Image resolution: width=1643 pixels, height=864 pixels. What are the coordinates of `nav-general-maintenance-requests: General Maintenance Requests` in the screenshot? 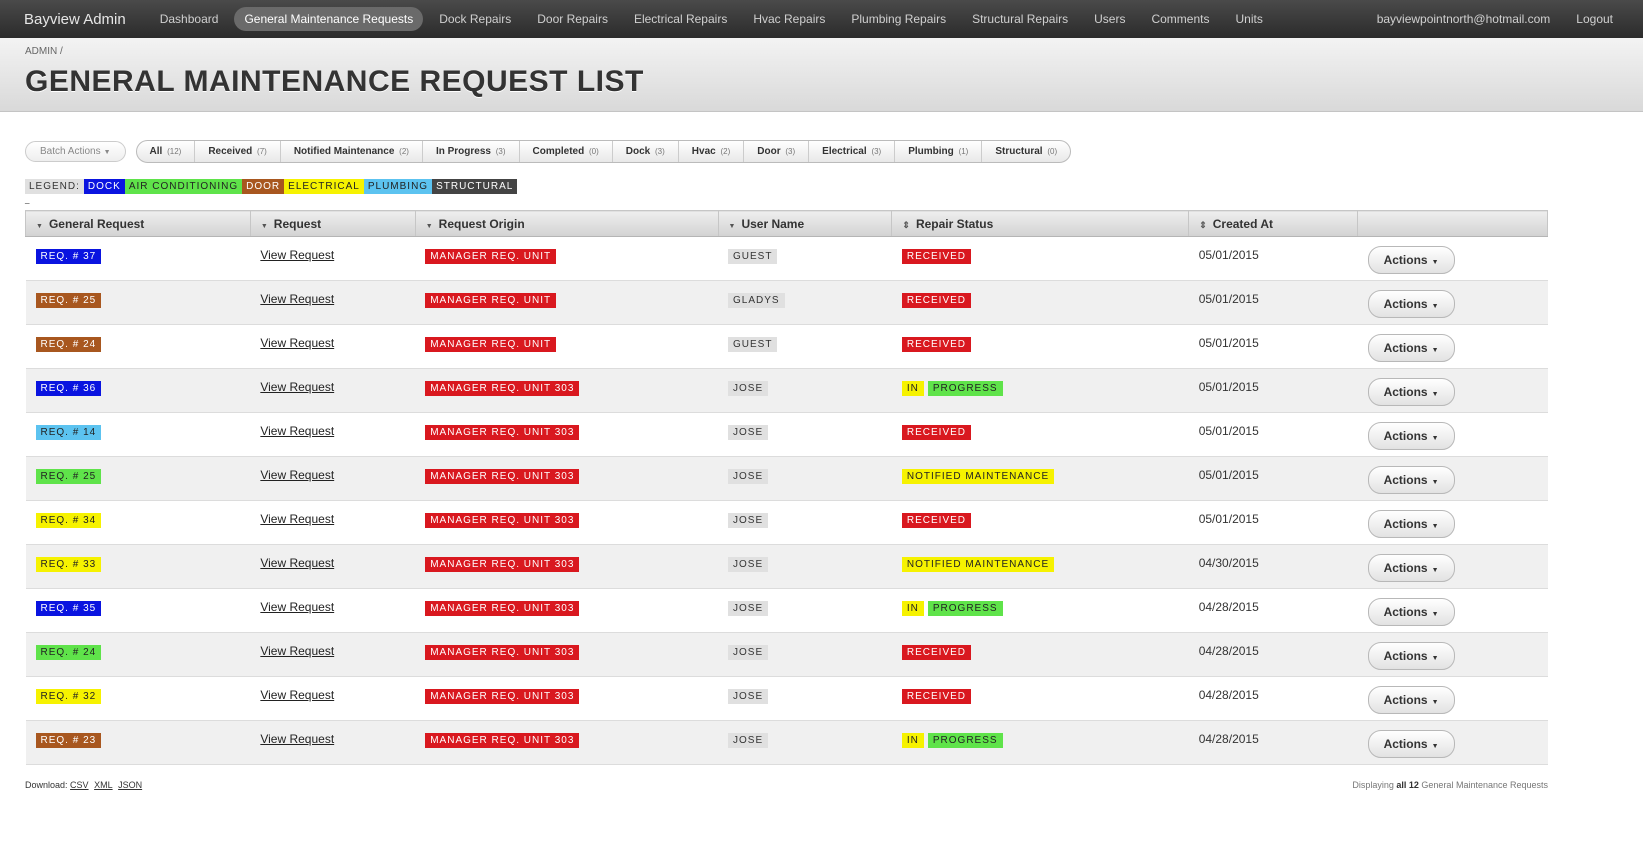 It's located at (329, 19).